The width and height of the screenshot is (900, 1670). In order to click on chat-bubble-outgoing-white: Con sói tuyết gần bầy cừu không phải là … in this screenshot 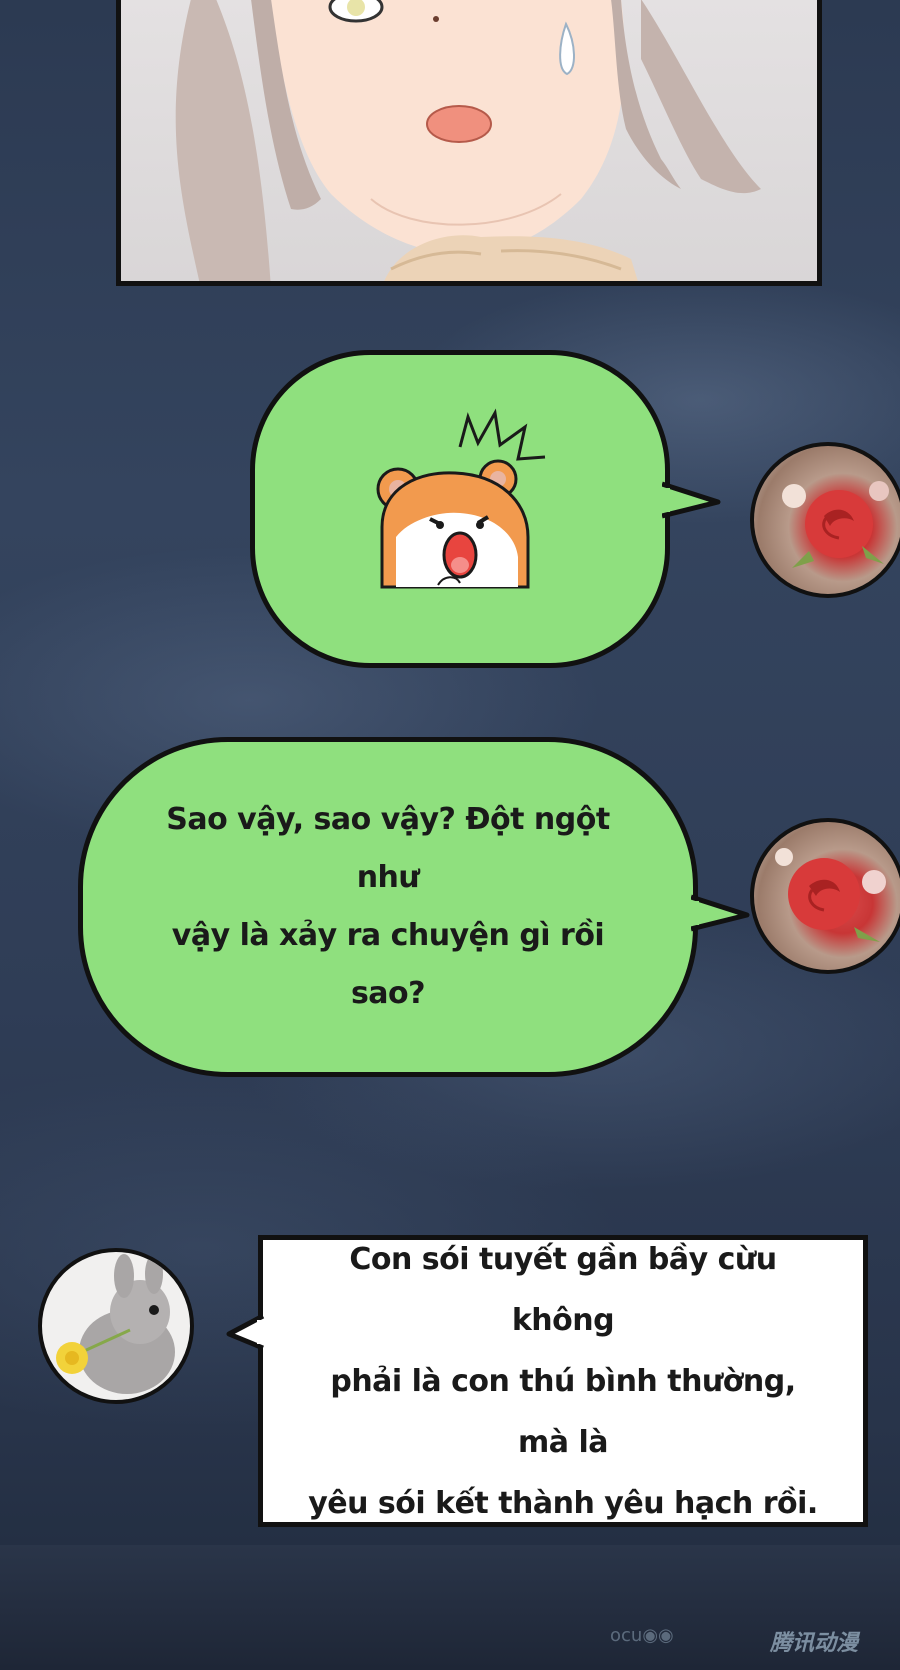, I will do `click(563, 1381)`.